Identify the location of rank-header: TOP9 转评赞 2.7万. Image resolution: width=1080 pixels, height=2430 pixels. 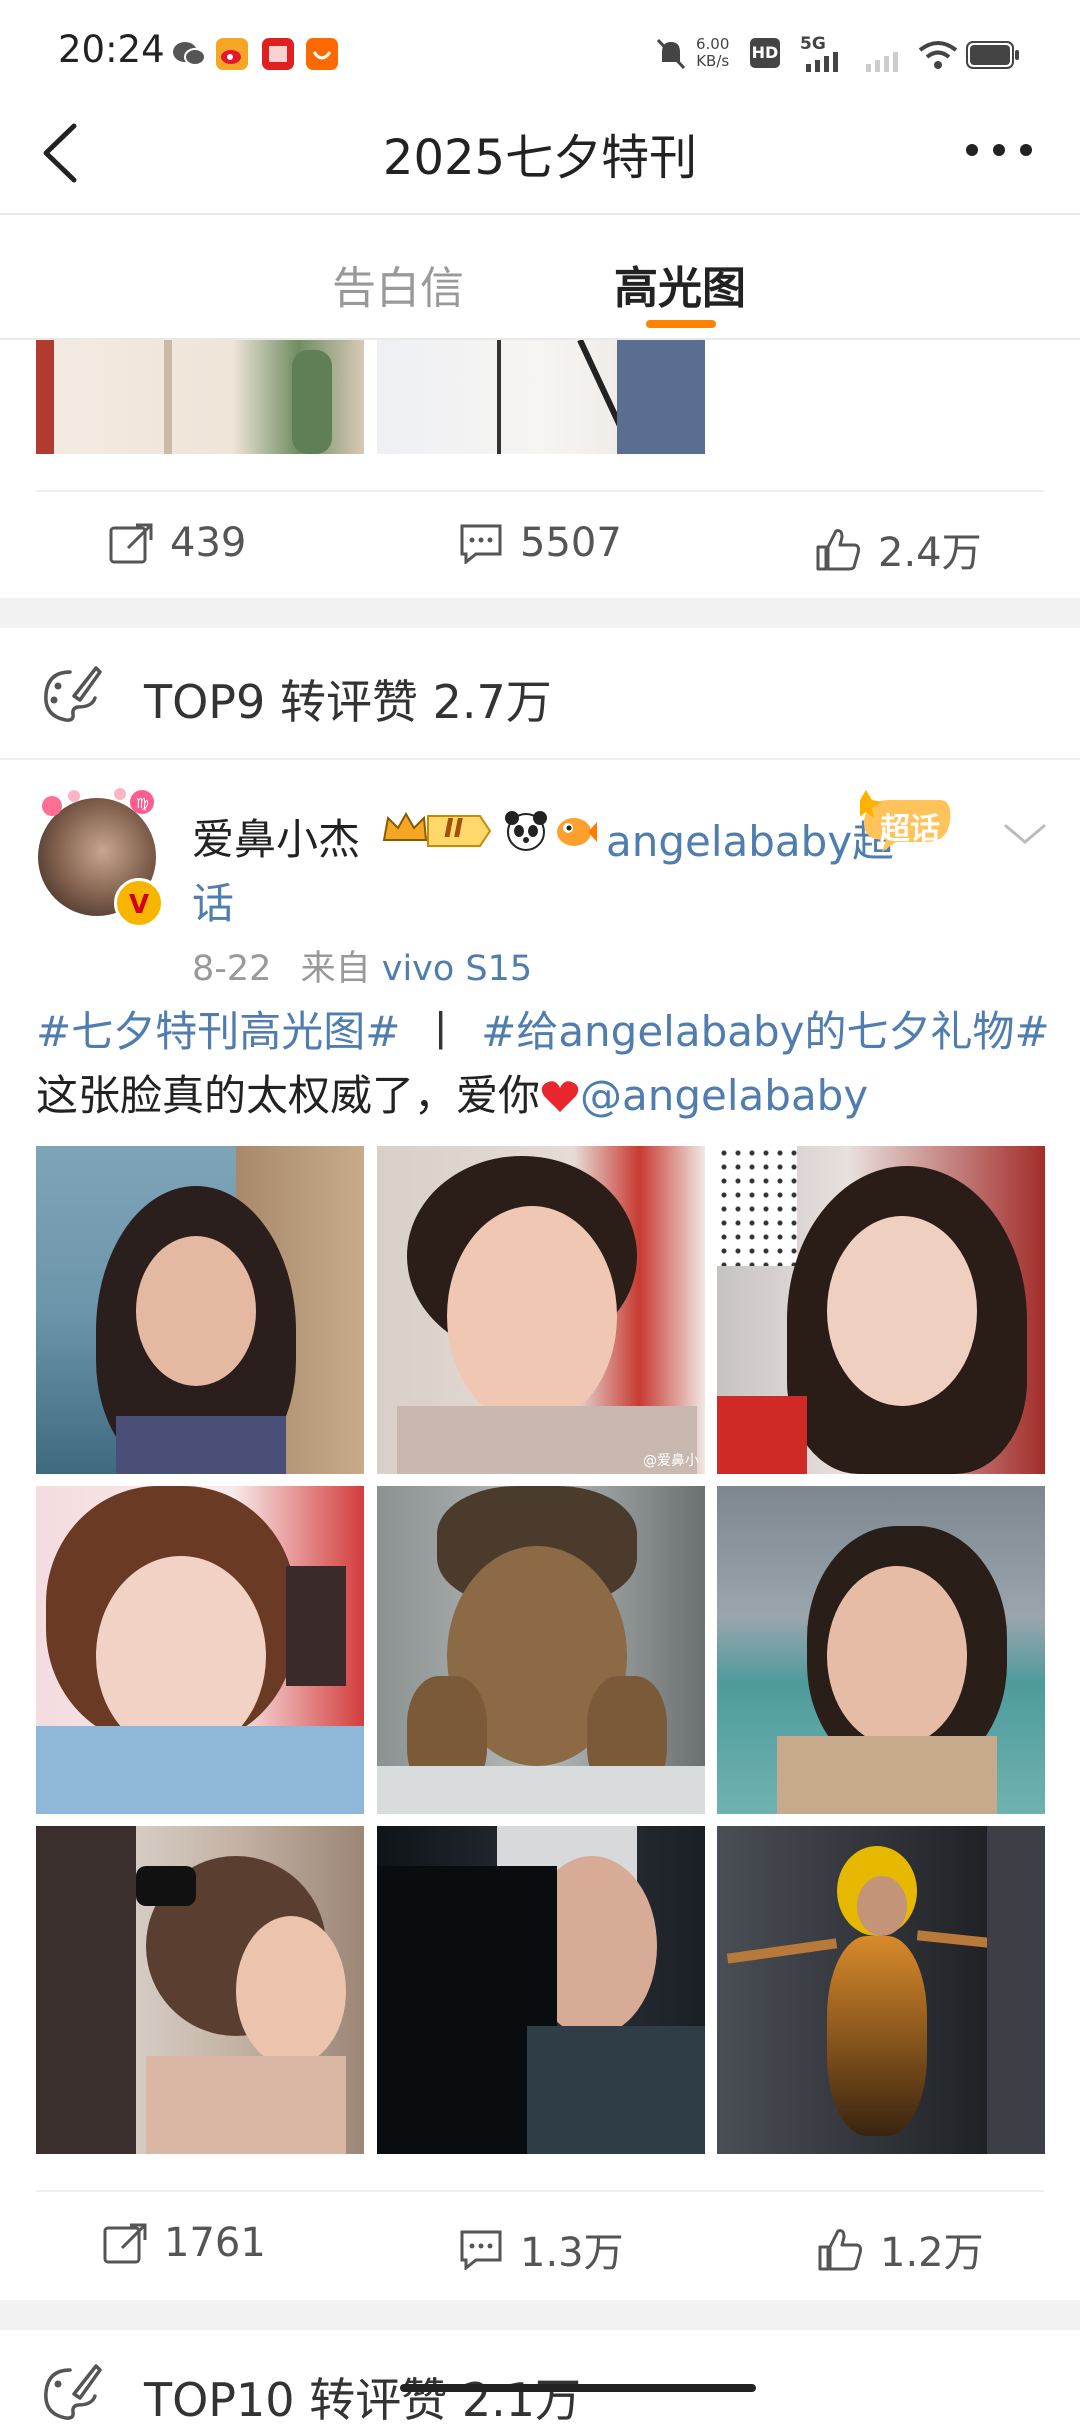
(348, 699).